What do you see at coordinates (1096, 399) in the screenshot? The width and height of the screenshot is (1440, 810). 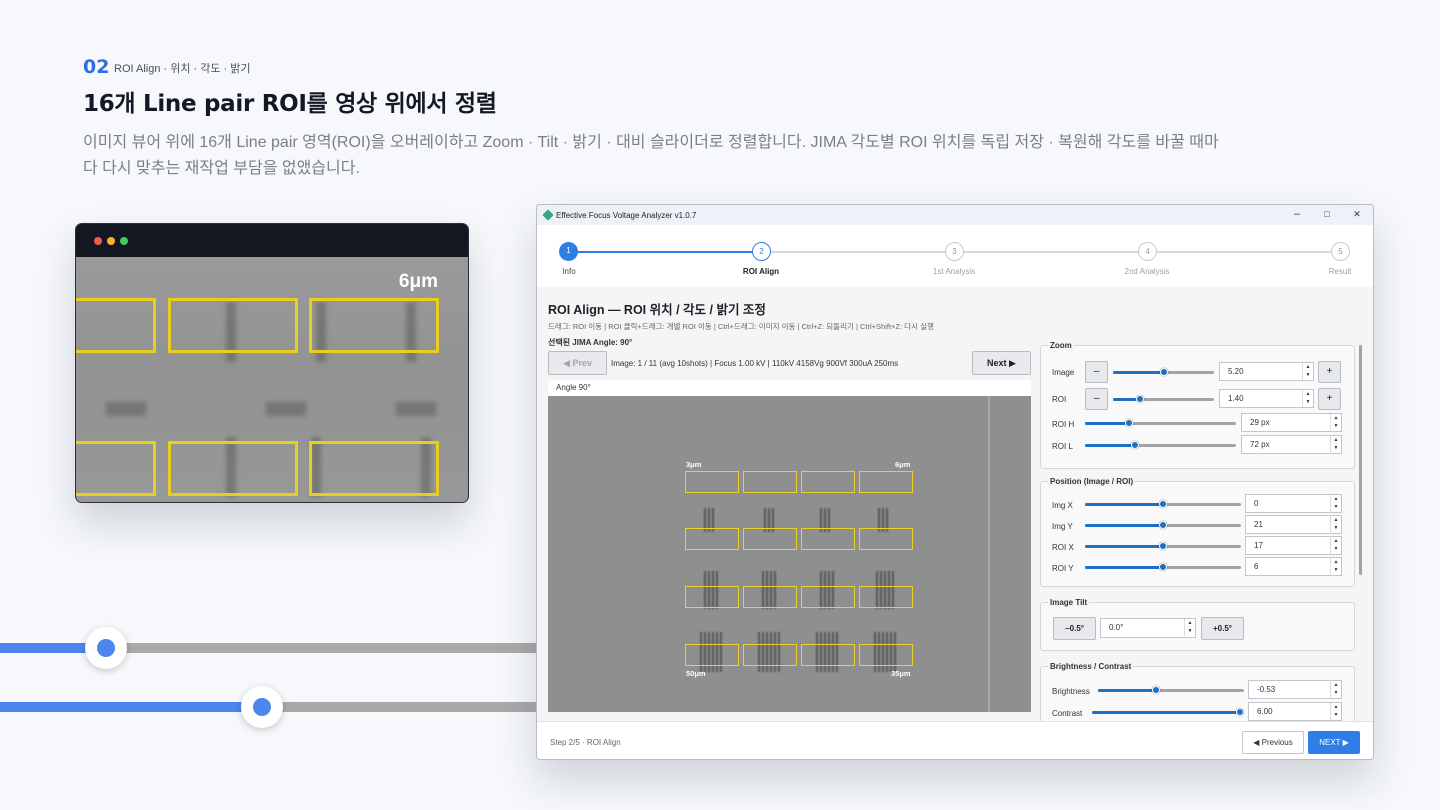 I see `zoom-roi-minus-button: –` at bounding box center [1096, 399].